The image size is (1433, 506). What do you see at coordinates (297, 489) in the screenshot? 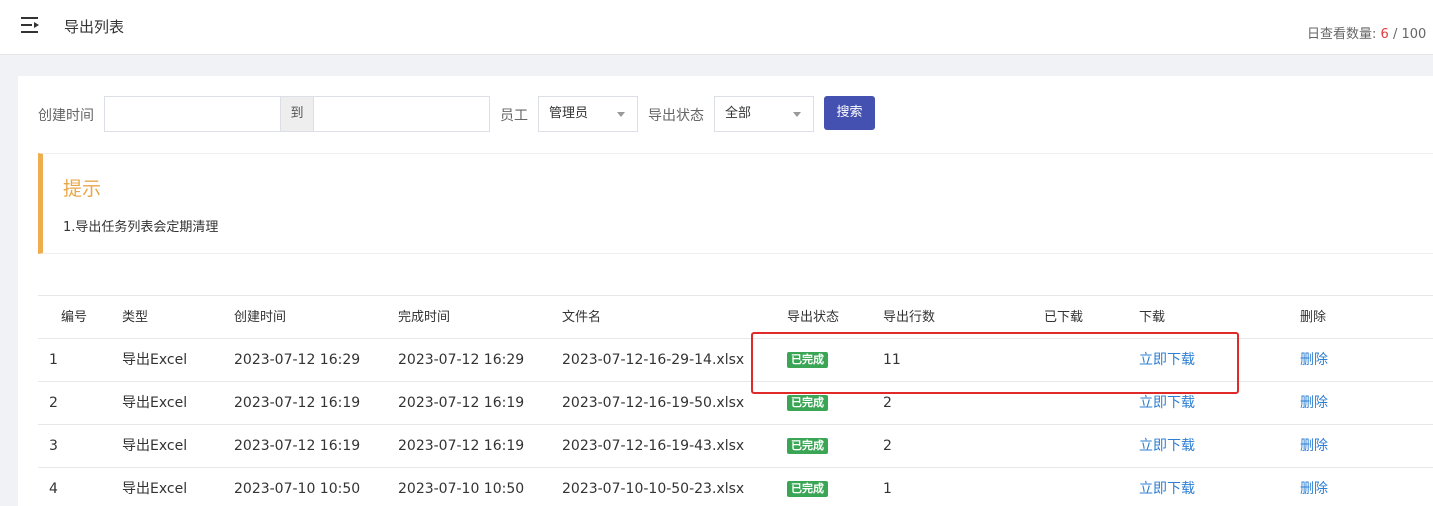
I see `row-created: 2023-07-10 10:50` at bounding box center [297, 489].